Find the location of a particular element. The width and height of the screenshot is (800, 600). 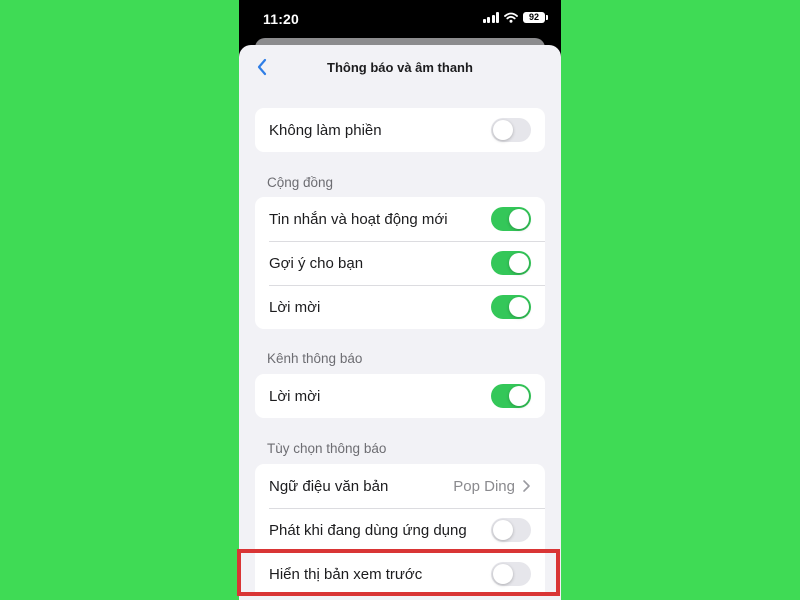

status-icons: 92 is located at coordinates (515, 17).